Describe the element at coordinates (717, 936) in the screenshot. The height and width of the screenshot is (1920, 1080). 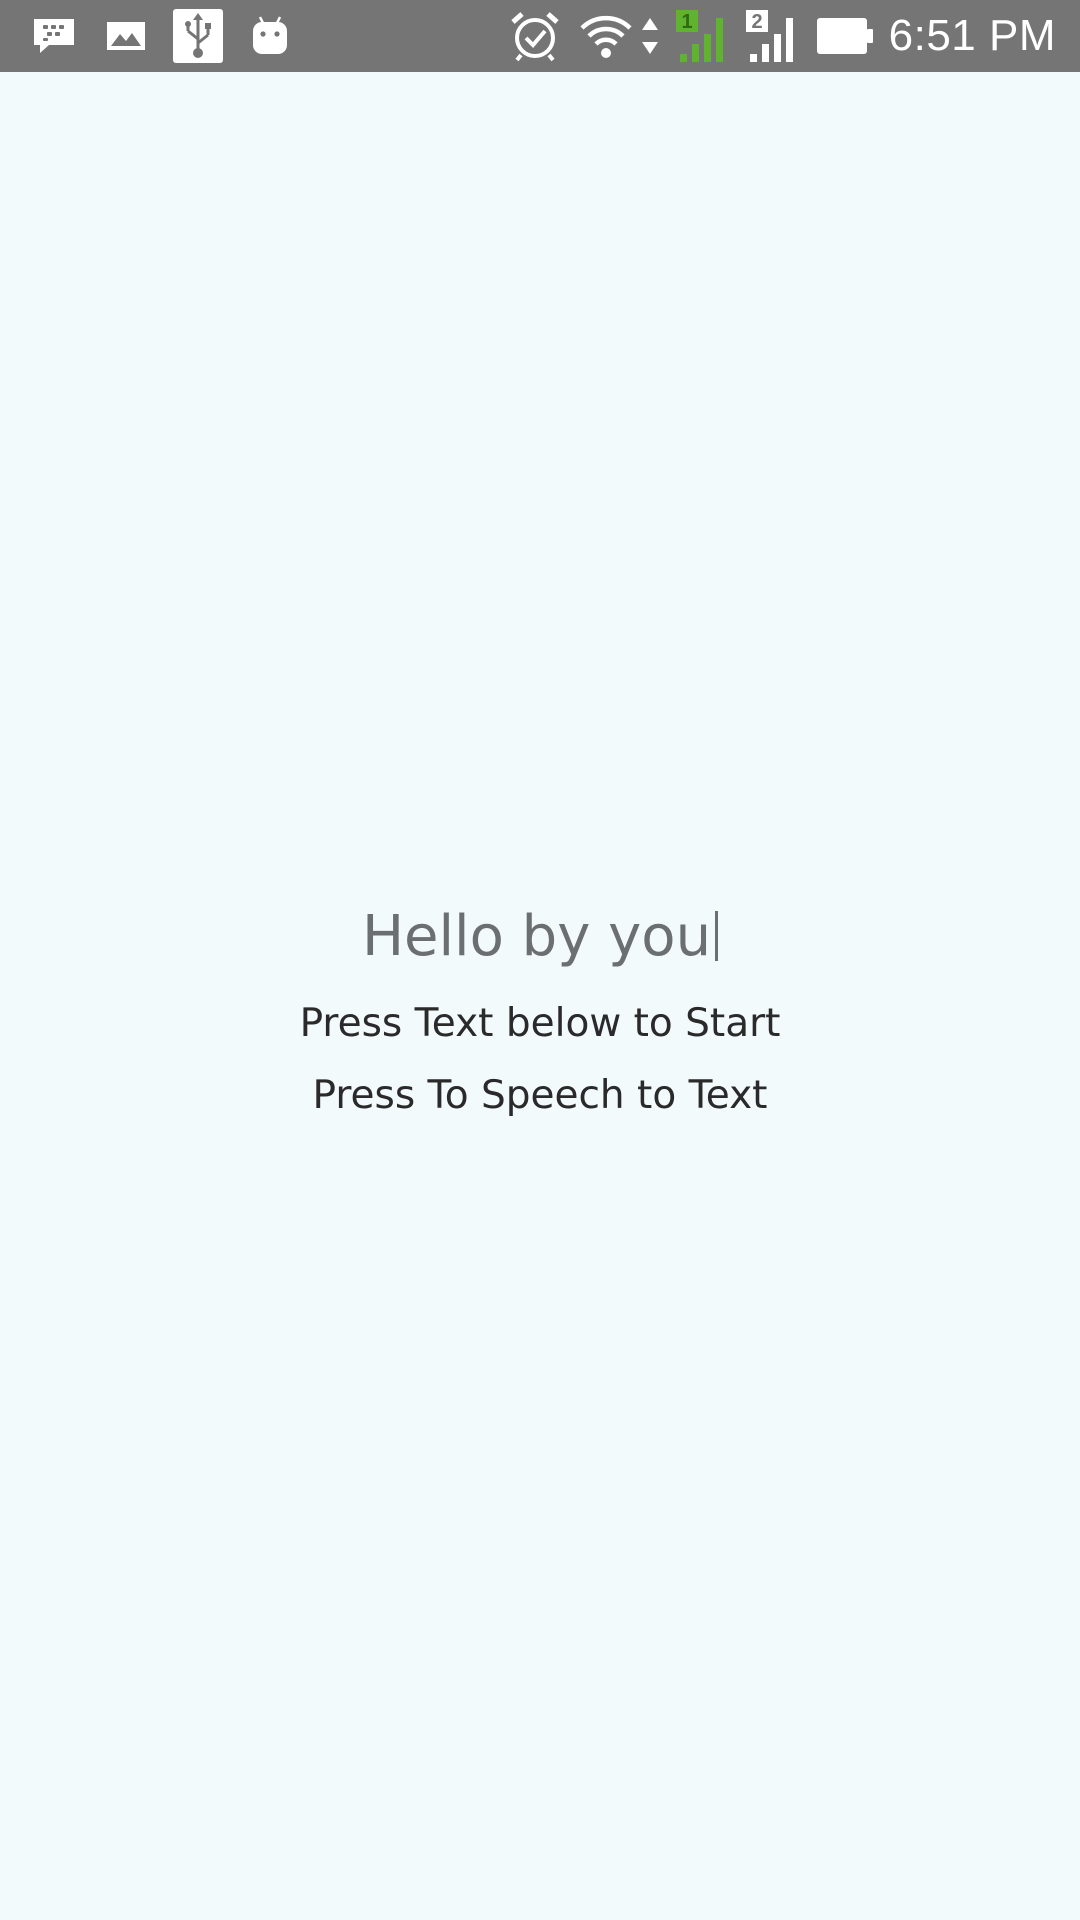
I see `text-cursor` at that location.